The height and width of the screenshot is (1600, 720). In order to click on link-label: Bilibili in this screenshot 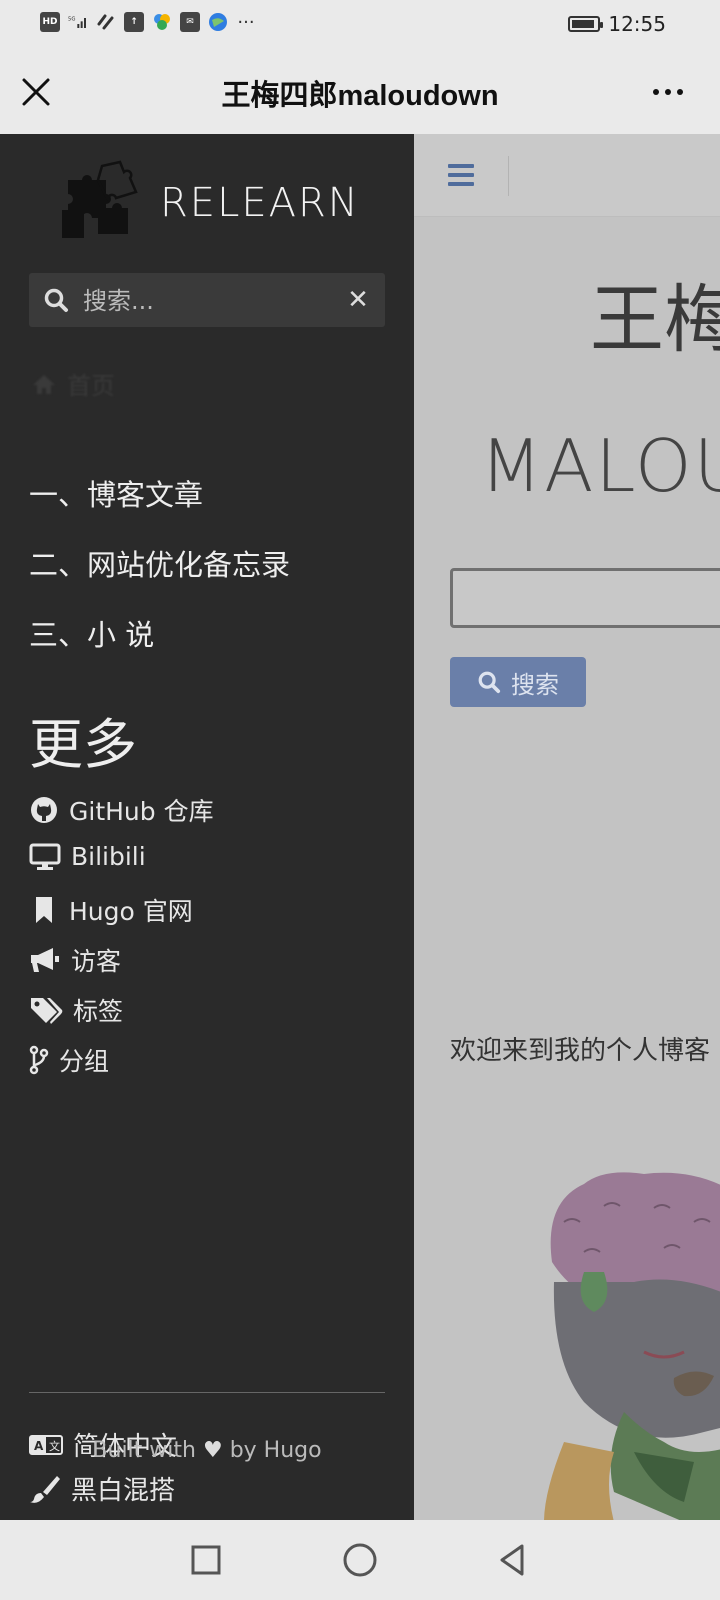, I will do `click(108, 856)`.